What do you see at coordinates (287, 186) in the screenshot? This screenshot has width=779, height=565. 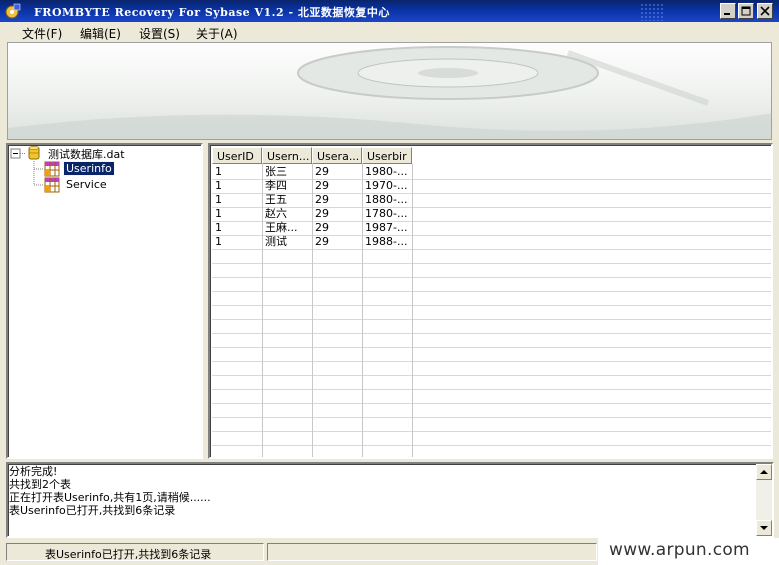 I see `table-cell: 李四` at bounding box center [287, 186].